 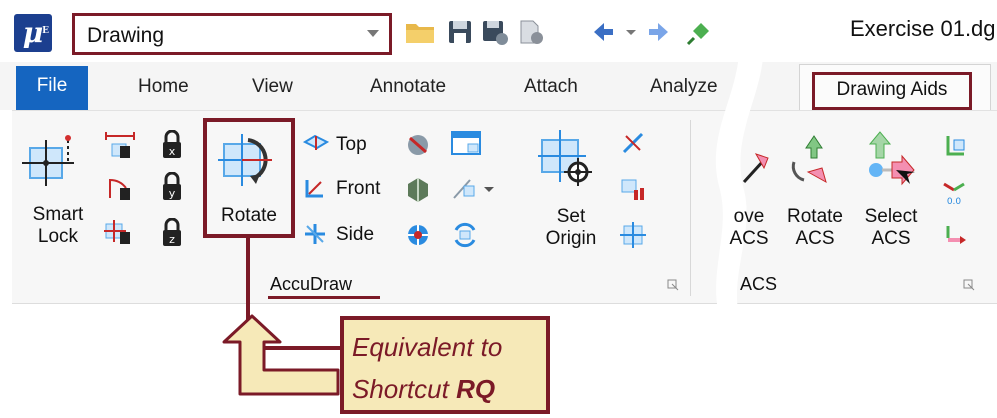 I want to click on lock-y-icon: y, so click(x=172, y=187).